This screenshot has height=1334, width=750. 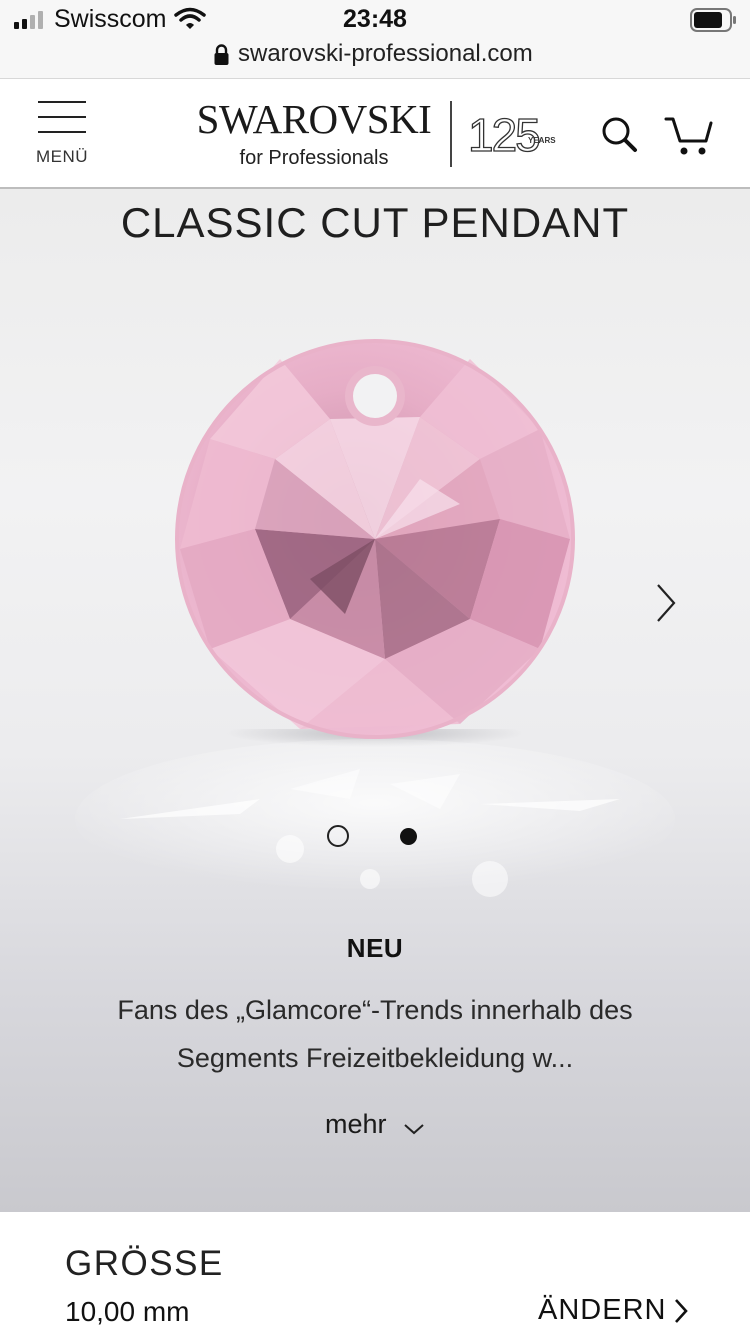 I want to click on anniversary-logo: 125 YEARS, so click(x=512, y=134).